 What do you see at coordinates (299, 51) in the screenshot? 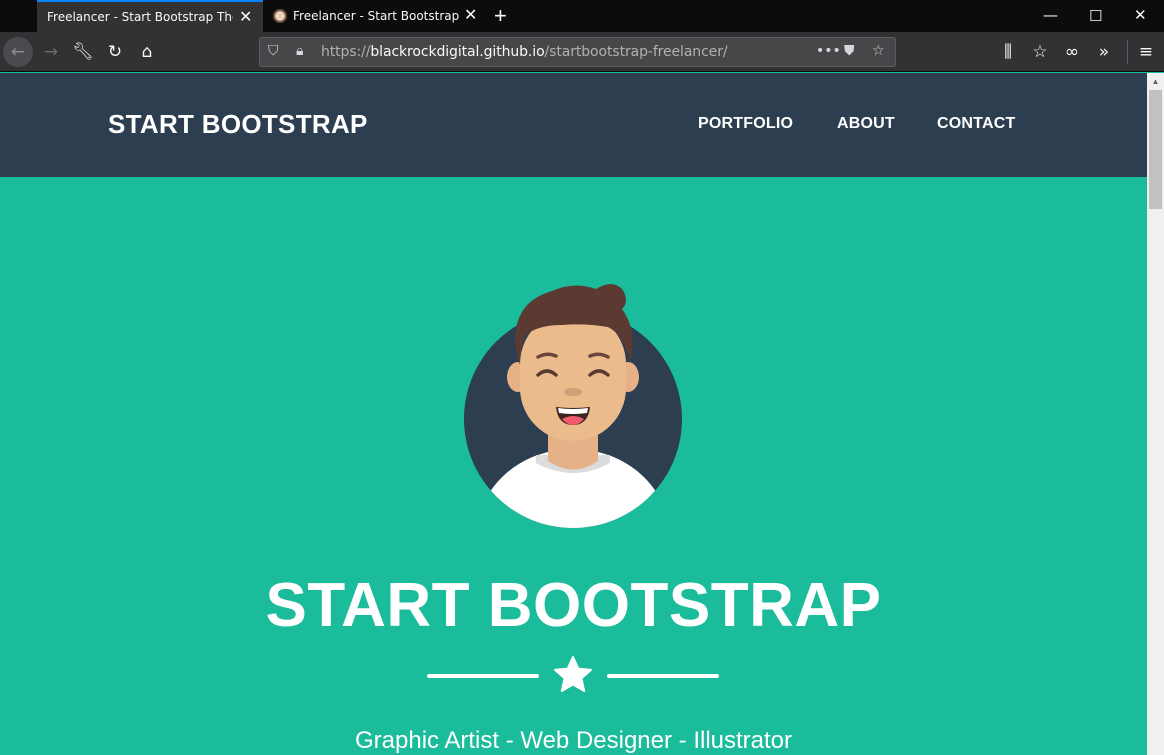
I see `lock-icon: 🔒︎` at bounding box center [299, 51].